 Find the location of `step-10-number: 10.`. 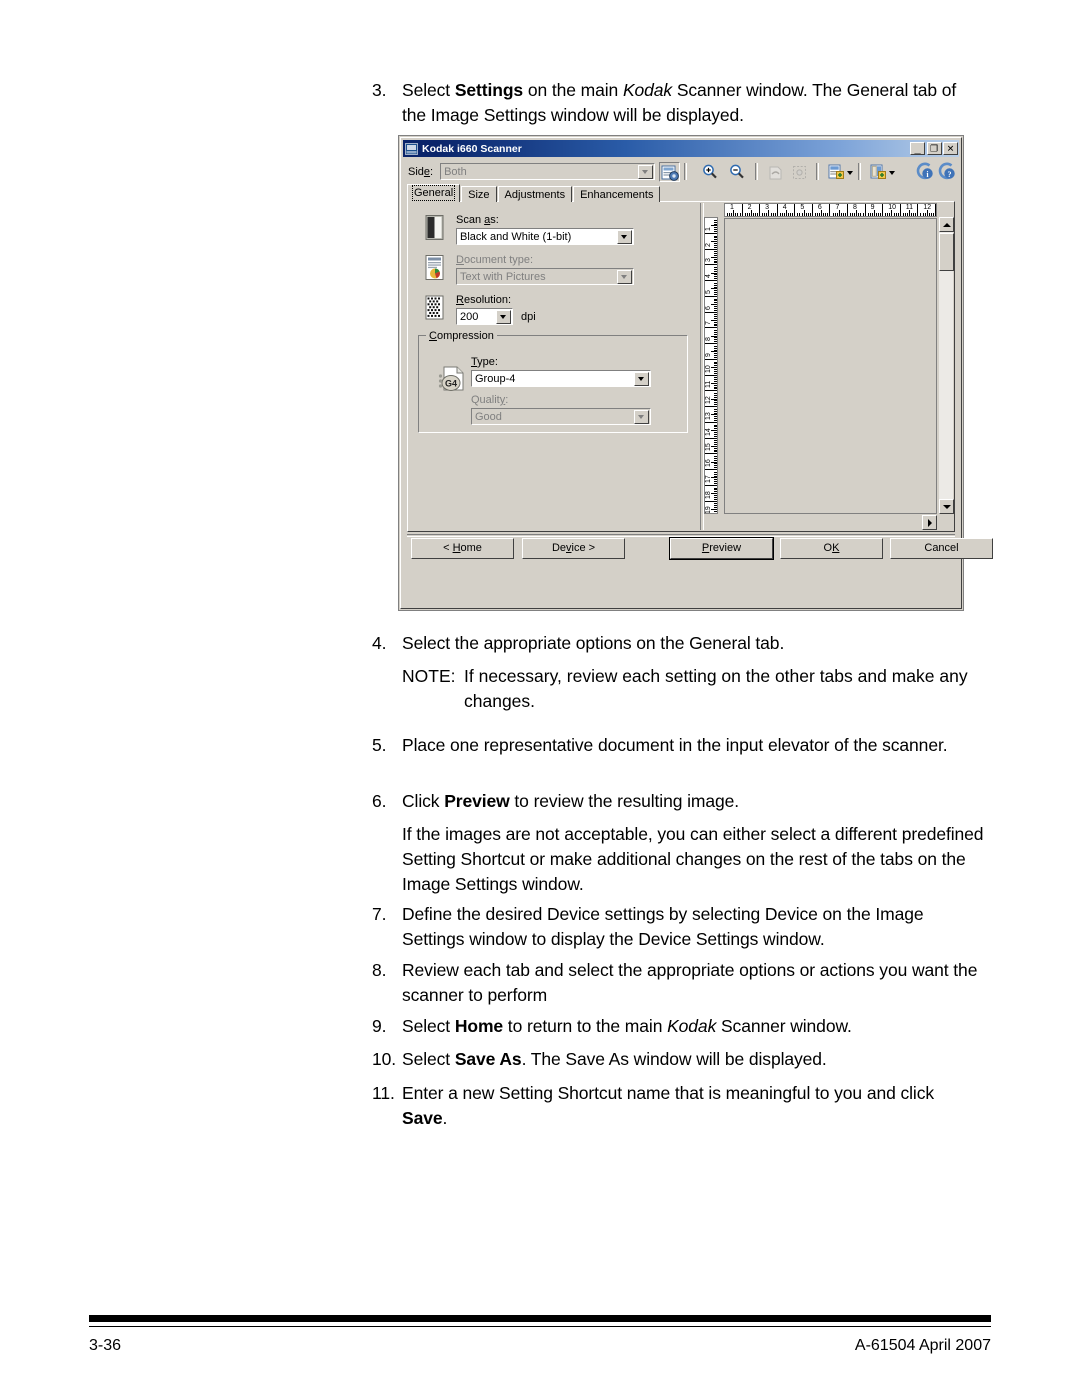

step-10-number: 10. is located at coordinates (384, 1059).